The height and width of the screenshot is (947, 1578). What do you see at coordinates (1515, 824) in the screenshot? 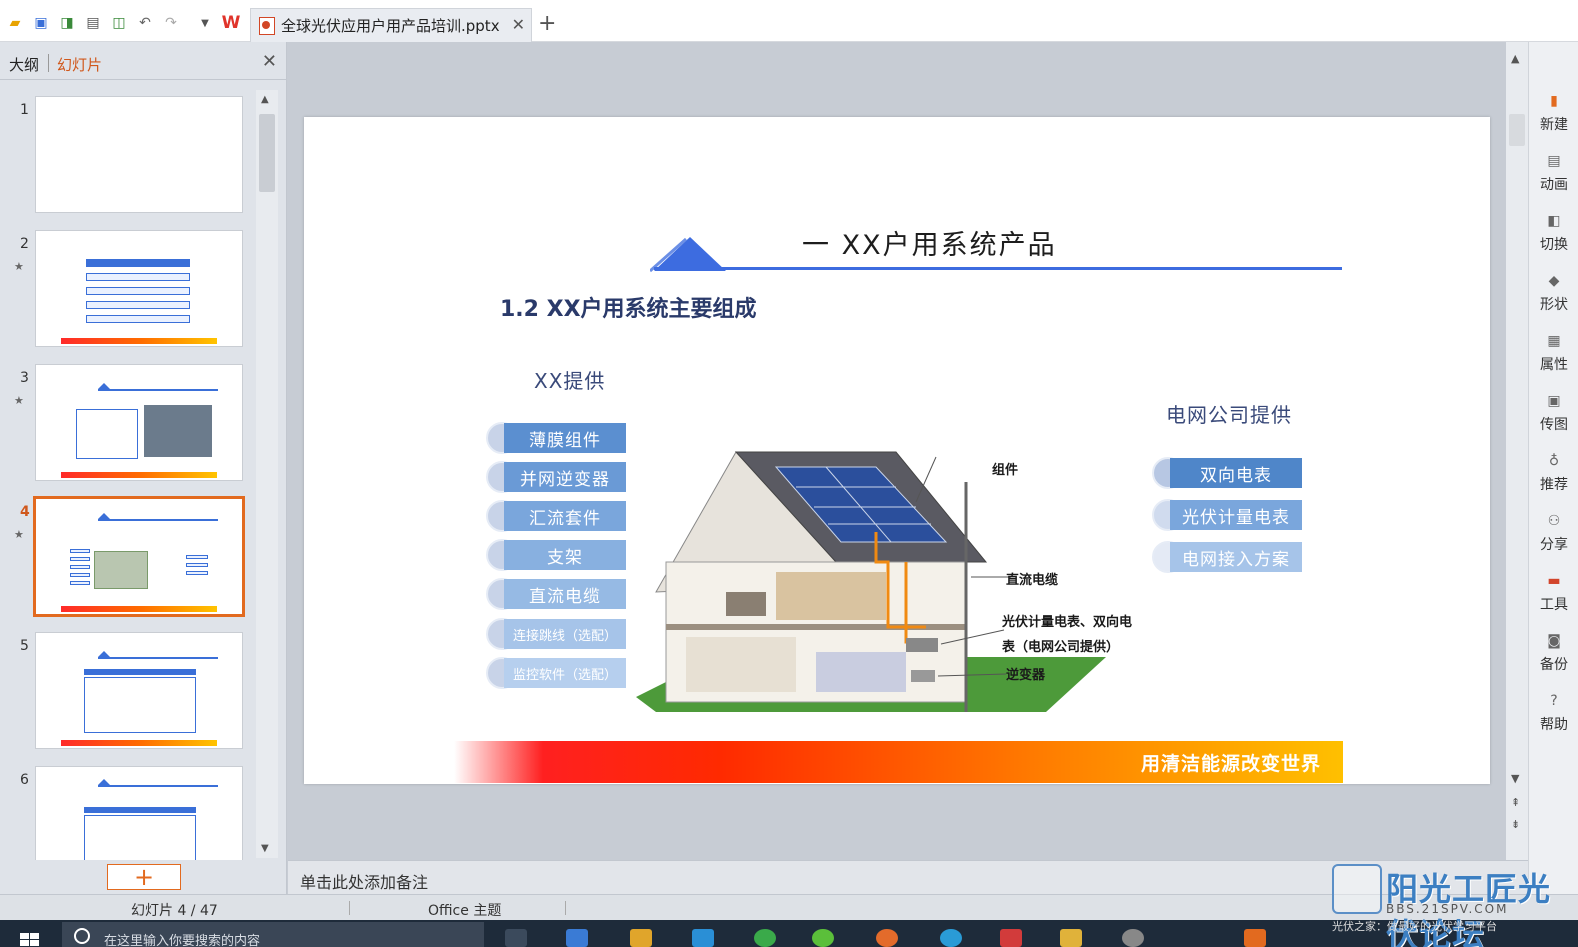
I see `next-slide-icon: ⇟` at bounding box center [1515, 824].